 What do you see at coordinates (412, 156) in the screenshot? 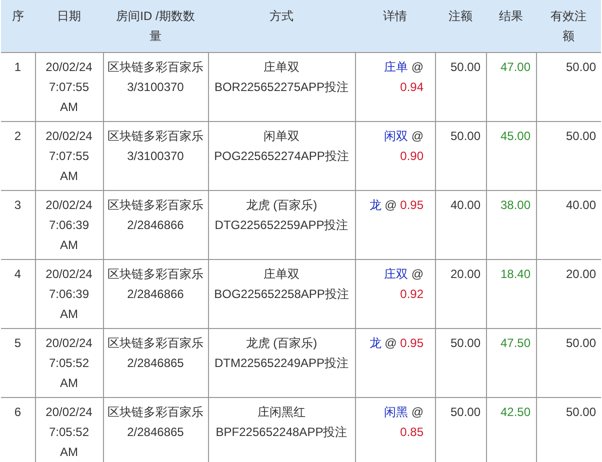
I see `bet-odds: 0.90` at bounding box center [412, 156].